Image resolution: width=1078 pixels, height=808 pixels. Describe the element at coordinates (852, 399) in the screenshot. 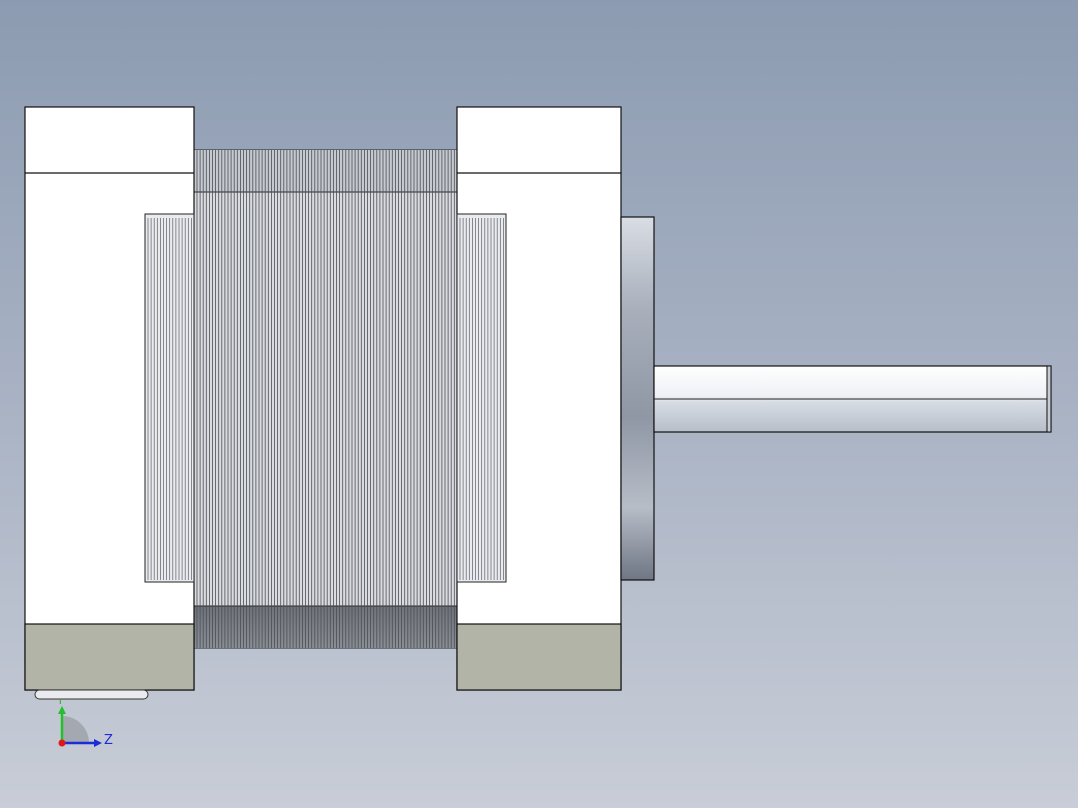

I see `output-shaft` at that location.